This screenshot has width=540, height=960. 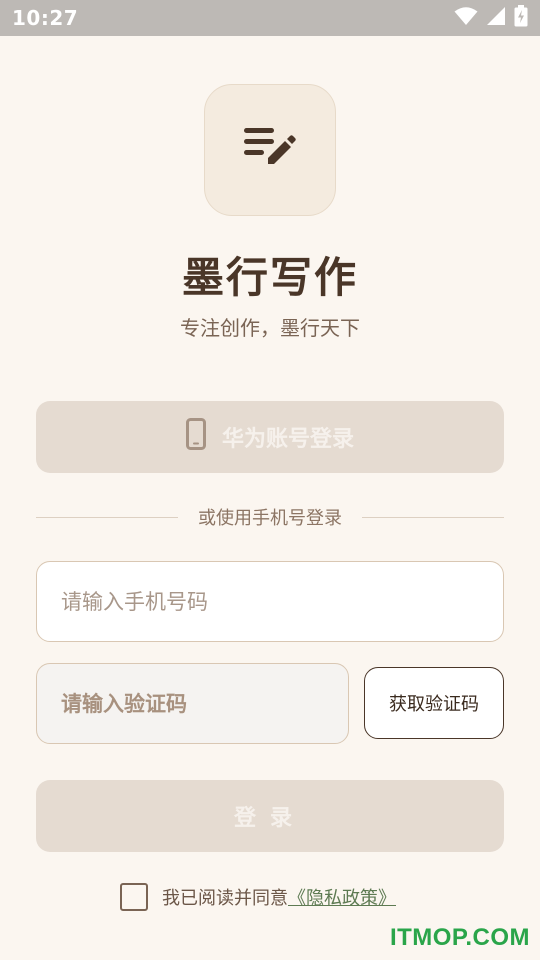 I want to click on huawei-login-button: 华为账号登录, so click(x=270, y=437).